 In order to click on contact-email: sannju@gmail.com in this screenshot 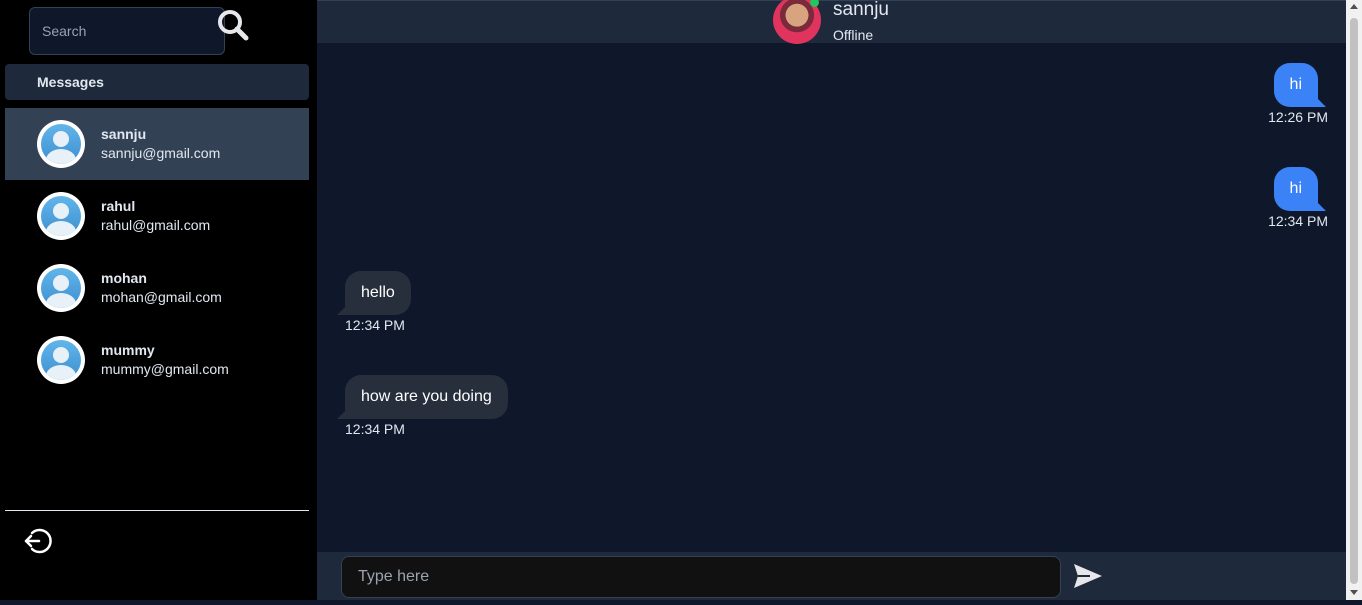, I will do `click(161, 153)`.